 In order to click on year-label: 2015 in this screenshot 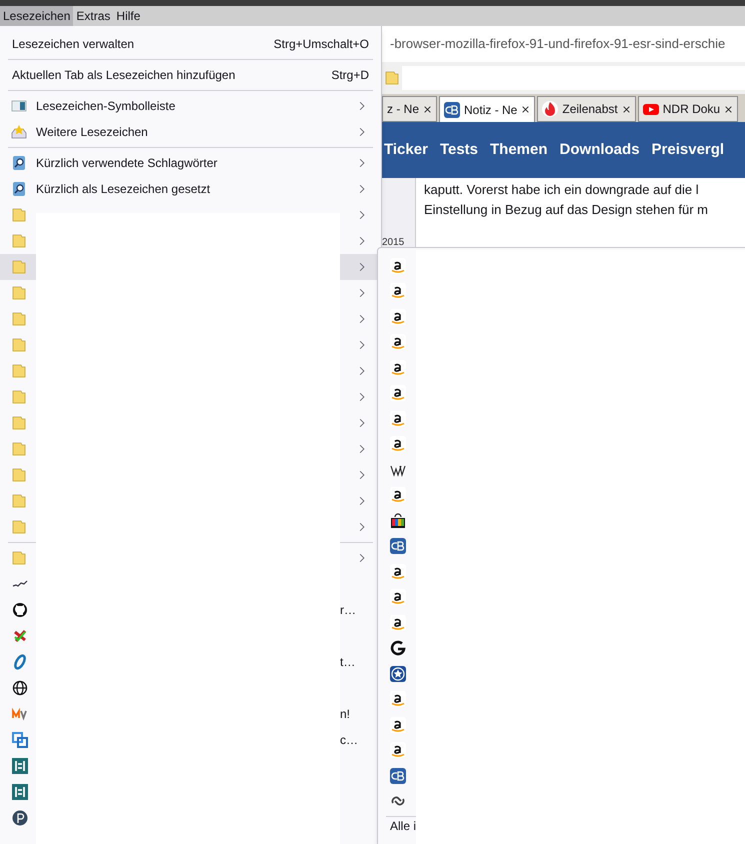, I will do `click(393, 243)`.